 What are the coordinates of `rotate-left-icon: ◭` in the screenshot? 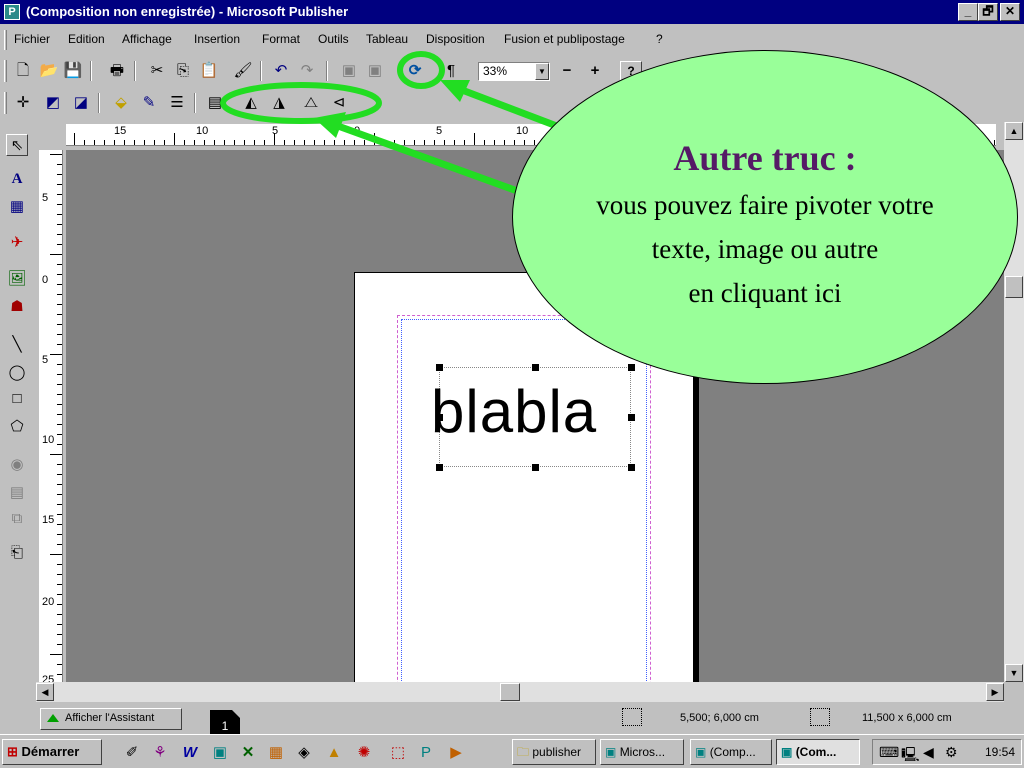 It's located at (251, 103).